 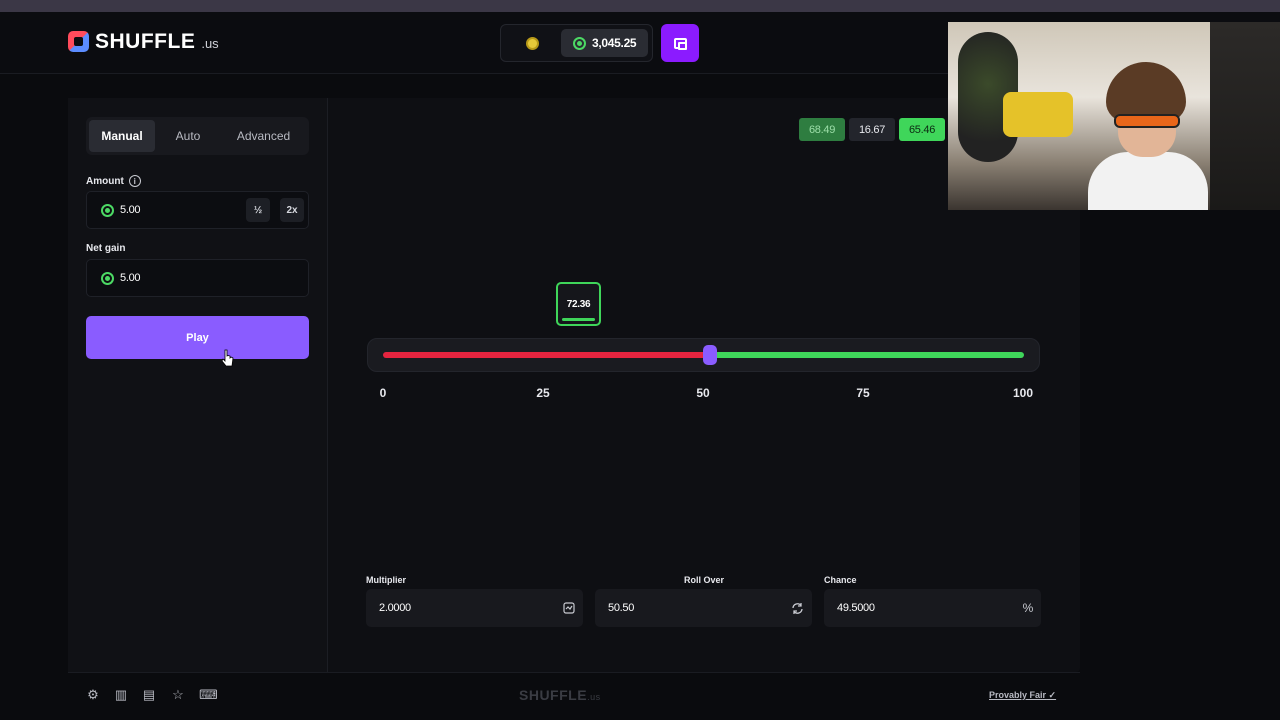 I want to click on wallet-button, so click(x=680, y=43).